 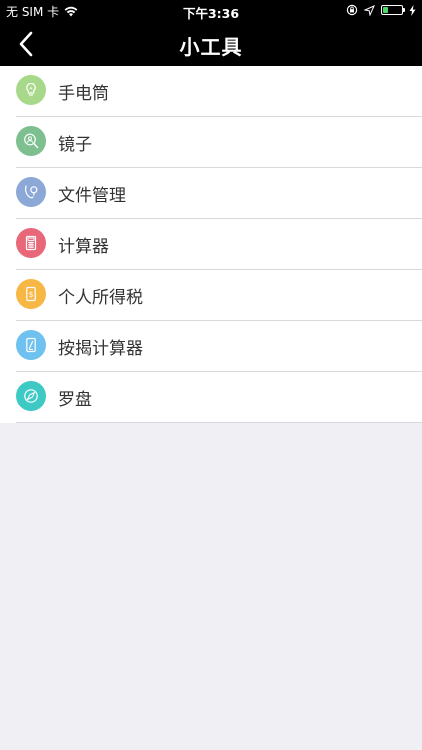 I want to click on page-title: 小工具, so click(x=211, y=47).